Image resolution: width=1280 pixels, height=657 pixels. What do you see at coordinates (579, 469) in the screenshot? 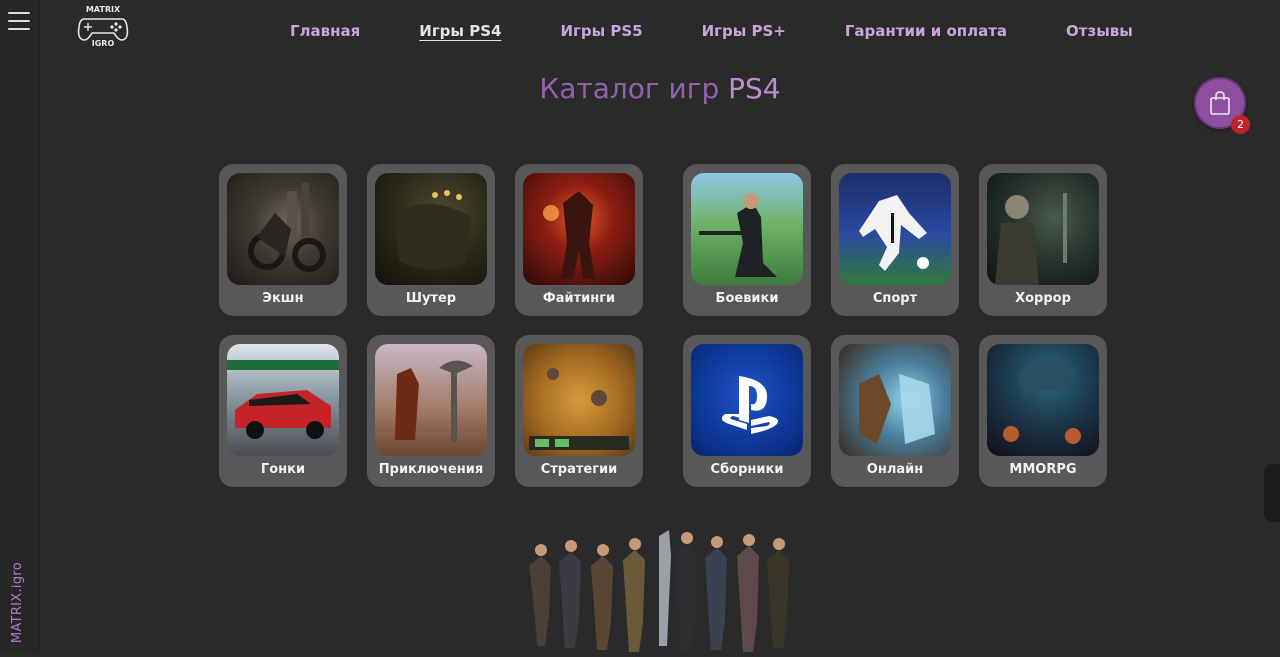
I see `category-label: Стратегии` at bounding box center [579, 469].